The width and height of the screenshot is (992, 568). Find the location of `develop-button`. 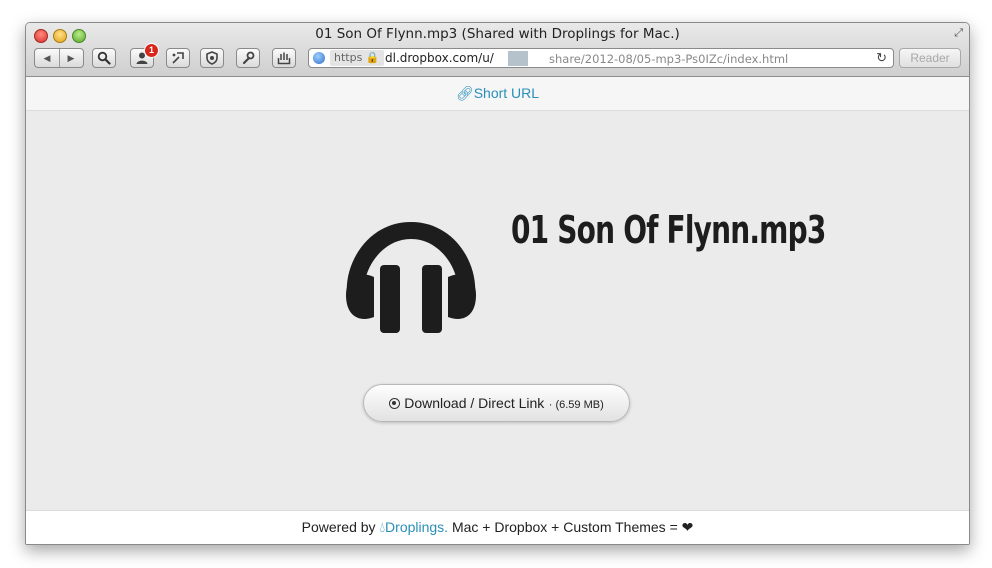

develop-button is located at coordinates (248, 58).